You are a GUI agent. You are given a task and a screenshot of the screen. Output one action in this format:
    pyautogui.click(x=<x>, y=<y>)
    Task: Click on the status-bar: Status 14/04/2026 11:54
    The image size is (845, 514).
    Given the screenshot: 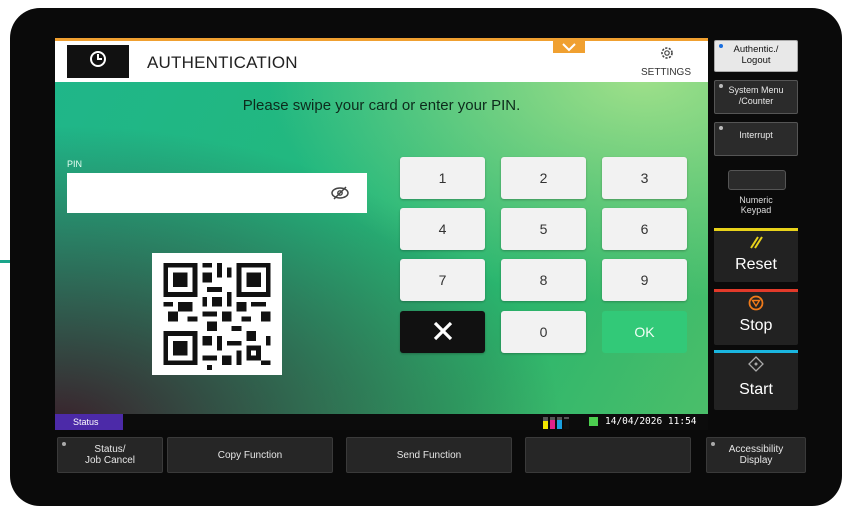 What is the action you would take?
    pyautogui.click(x=381, y=422)
    